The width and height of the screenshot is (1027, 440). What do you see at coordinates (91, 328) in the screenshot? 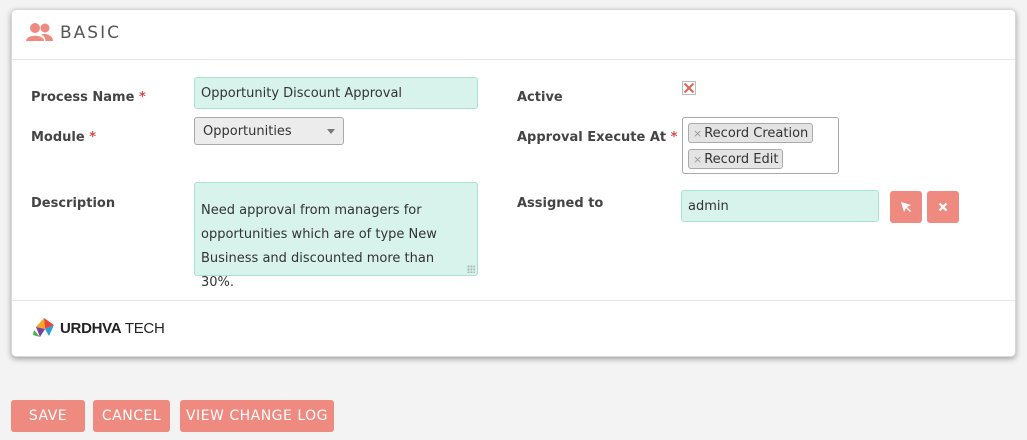
I see `brand-name-bold: URDHVA` at bounding box center [91, 328].